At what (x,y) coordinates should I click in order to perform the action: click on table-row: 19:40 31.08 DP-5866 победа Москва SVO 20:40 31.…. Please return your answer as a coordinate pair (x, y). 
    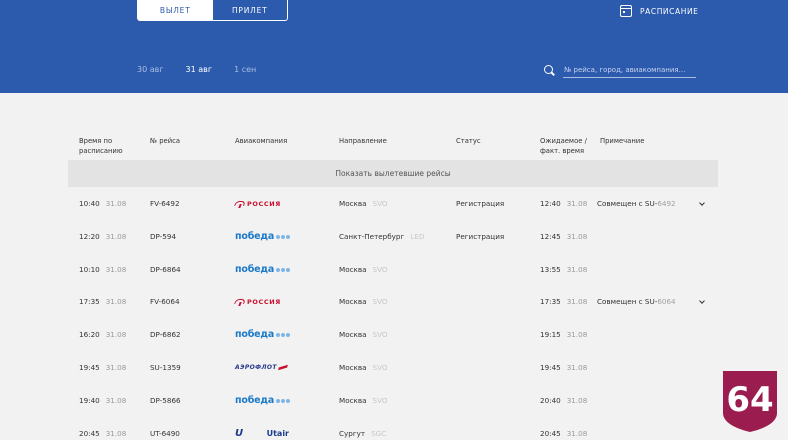
    Looking at the image, I should click on (394, 400).